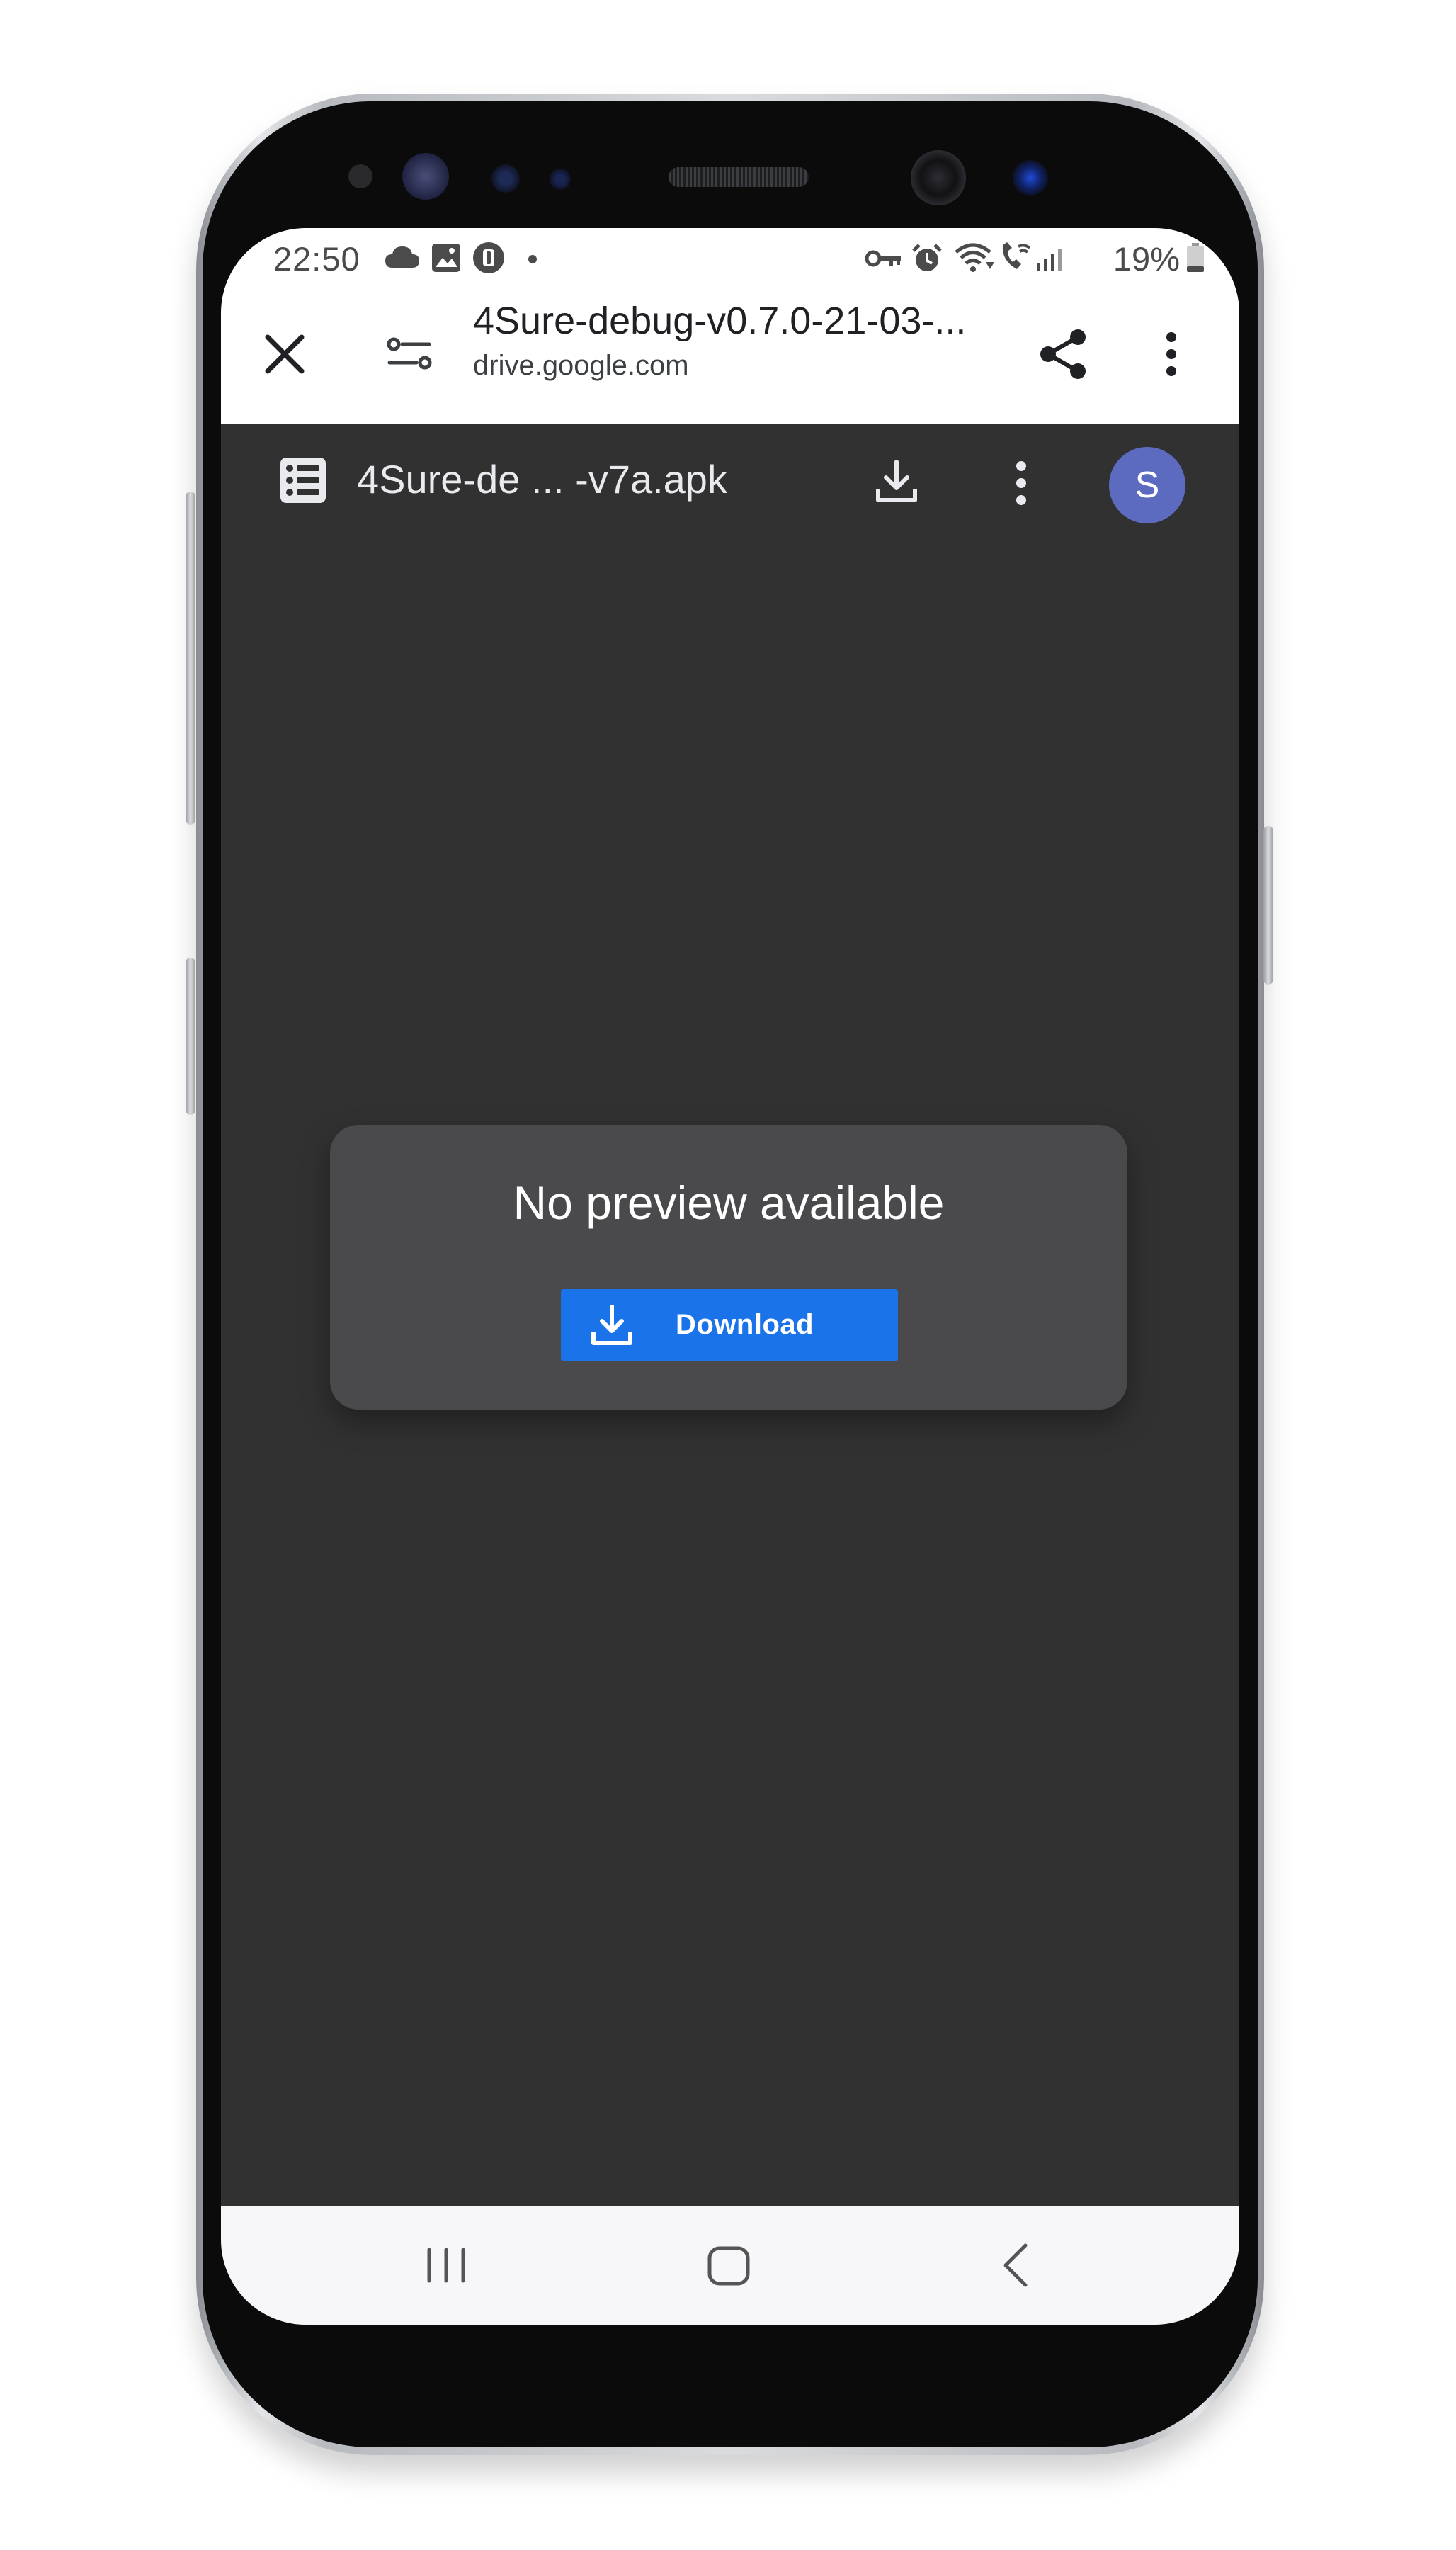 The height and width of the screenshot is (2550, 1456). I want to click on tune-icon, so click(409, 354).